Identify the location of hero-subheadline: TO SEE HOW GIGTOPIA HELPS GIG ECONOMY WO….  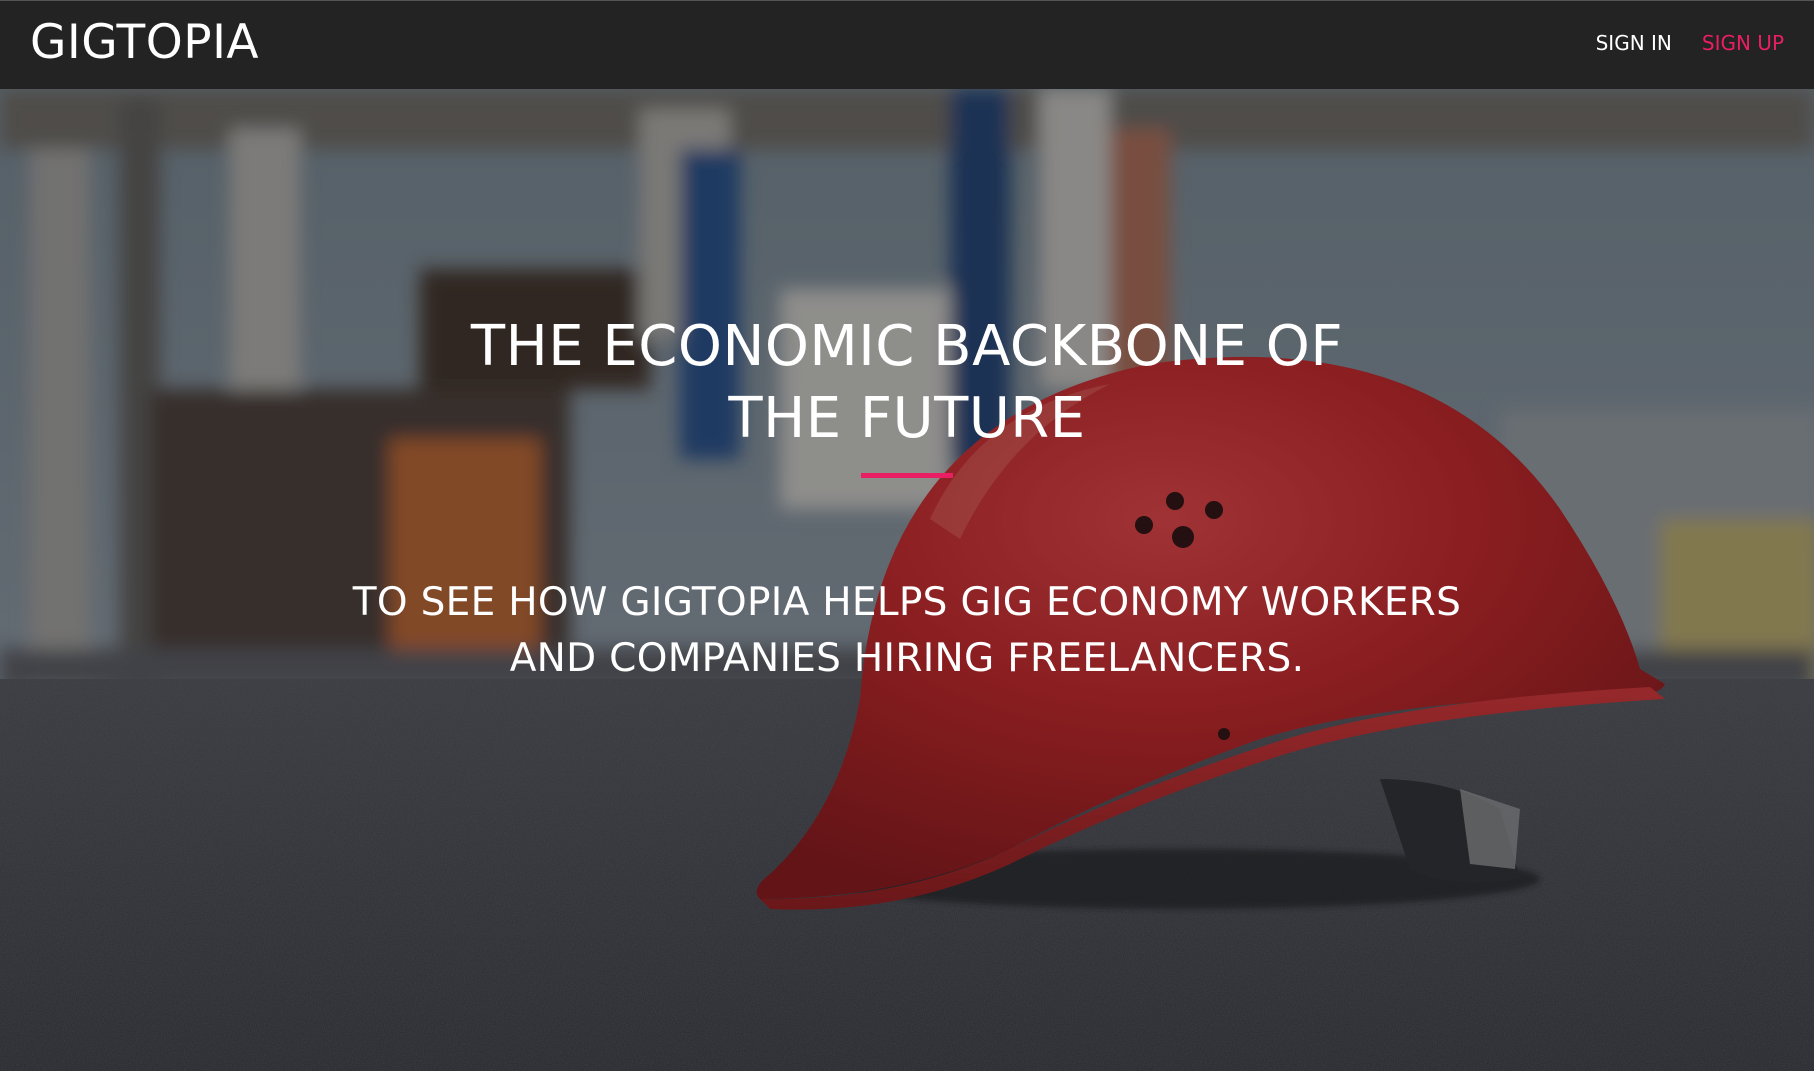
(907, 631).